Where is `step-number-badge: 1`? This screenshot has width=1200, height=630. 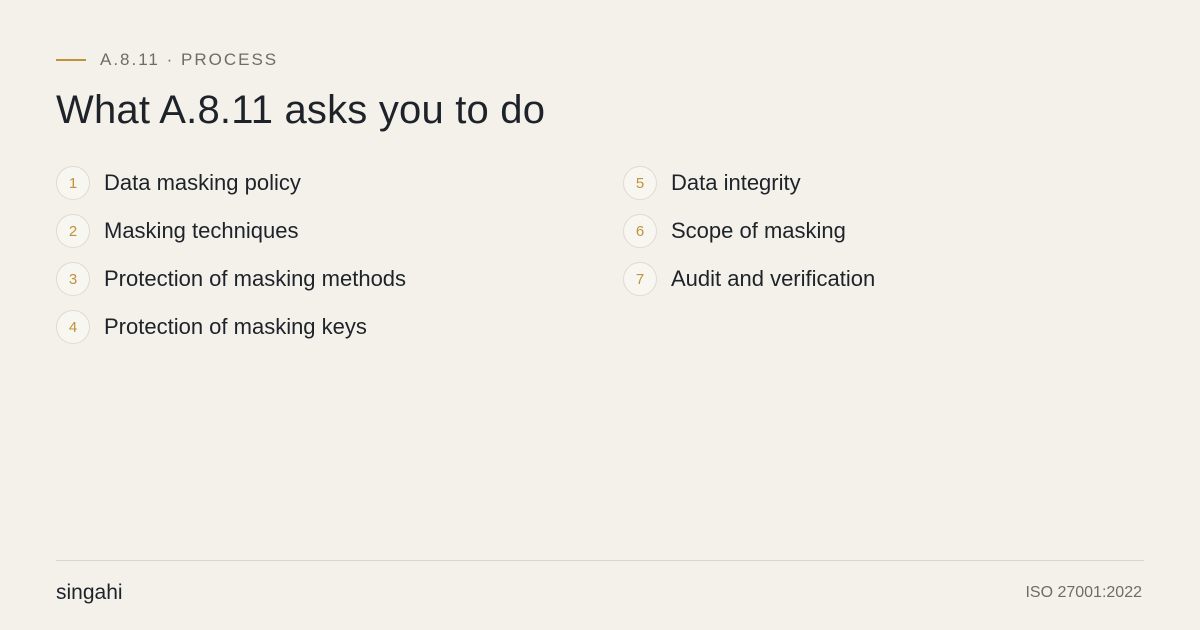 step-number-badge: 1 is located at coordinates (73, 183).